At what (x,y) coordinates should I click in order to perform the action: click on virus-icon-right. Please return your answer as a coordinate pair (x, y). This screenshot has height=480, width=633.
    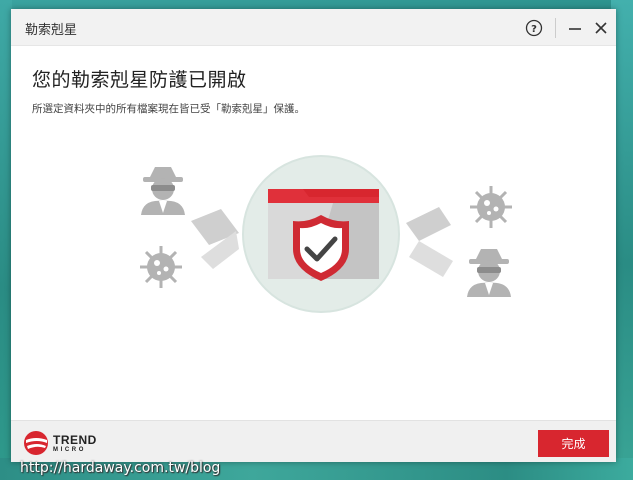
    Looking at the image, I should click on (491, 207).